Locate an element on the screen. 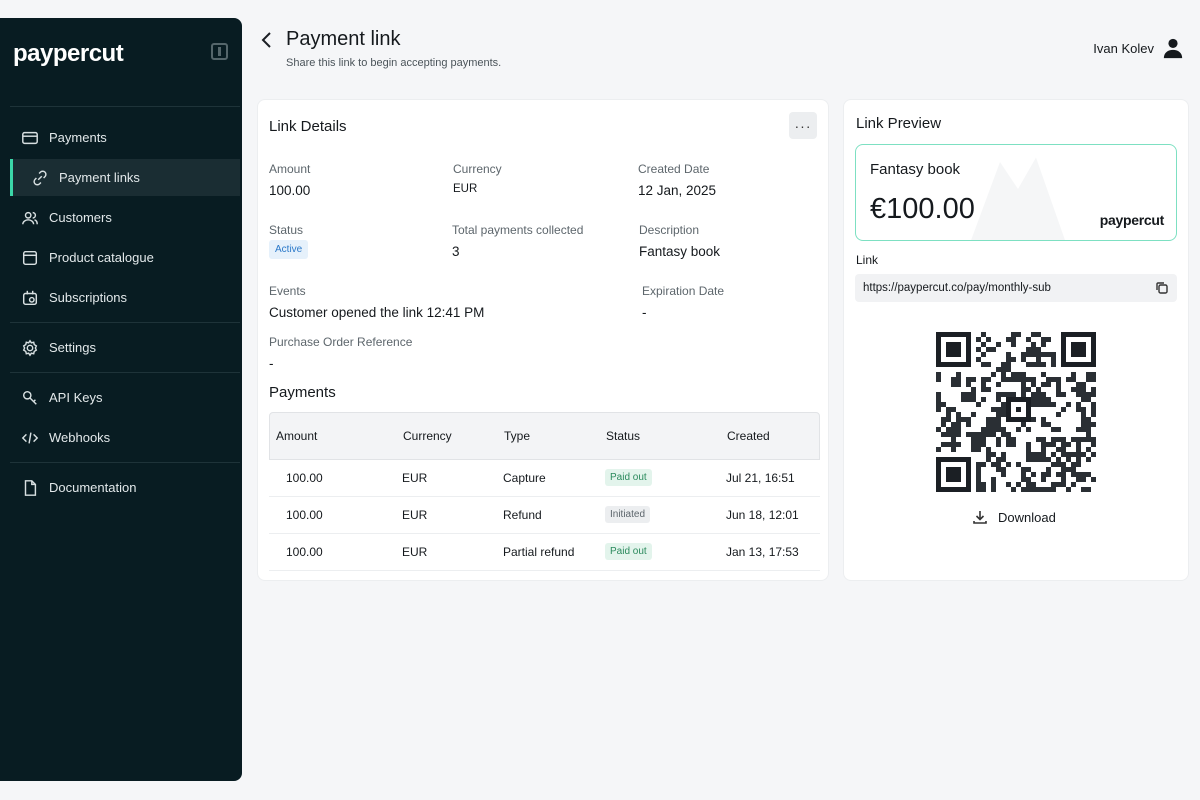  download-label: Download is located at coordinates (1027, 517).